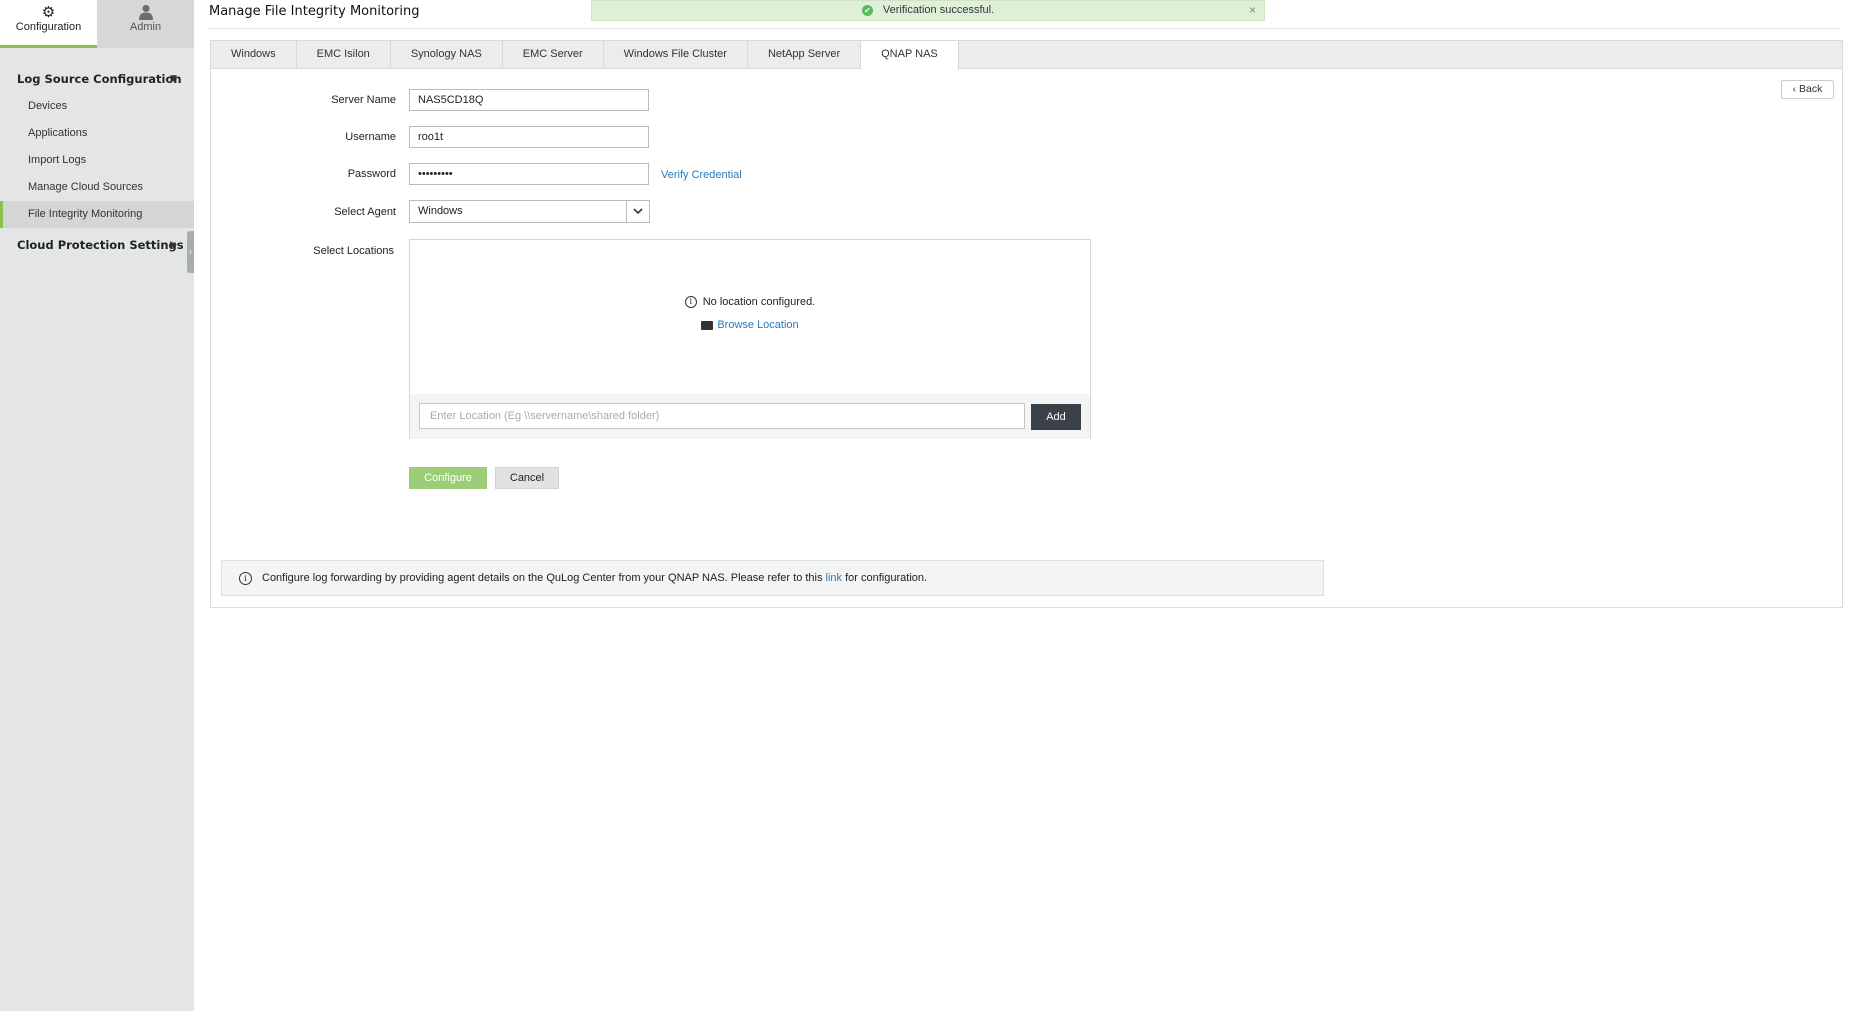  Describe the element at coordinates (314, 11) in the screenshot. I see `page-title: Manage File Integrity Monitoring` at that location.